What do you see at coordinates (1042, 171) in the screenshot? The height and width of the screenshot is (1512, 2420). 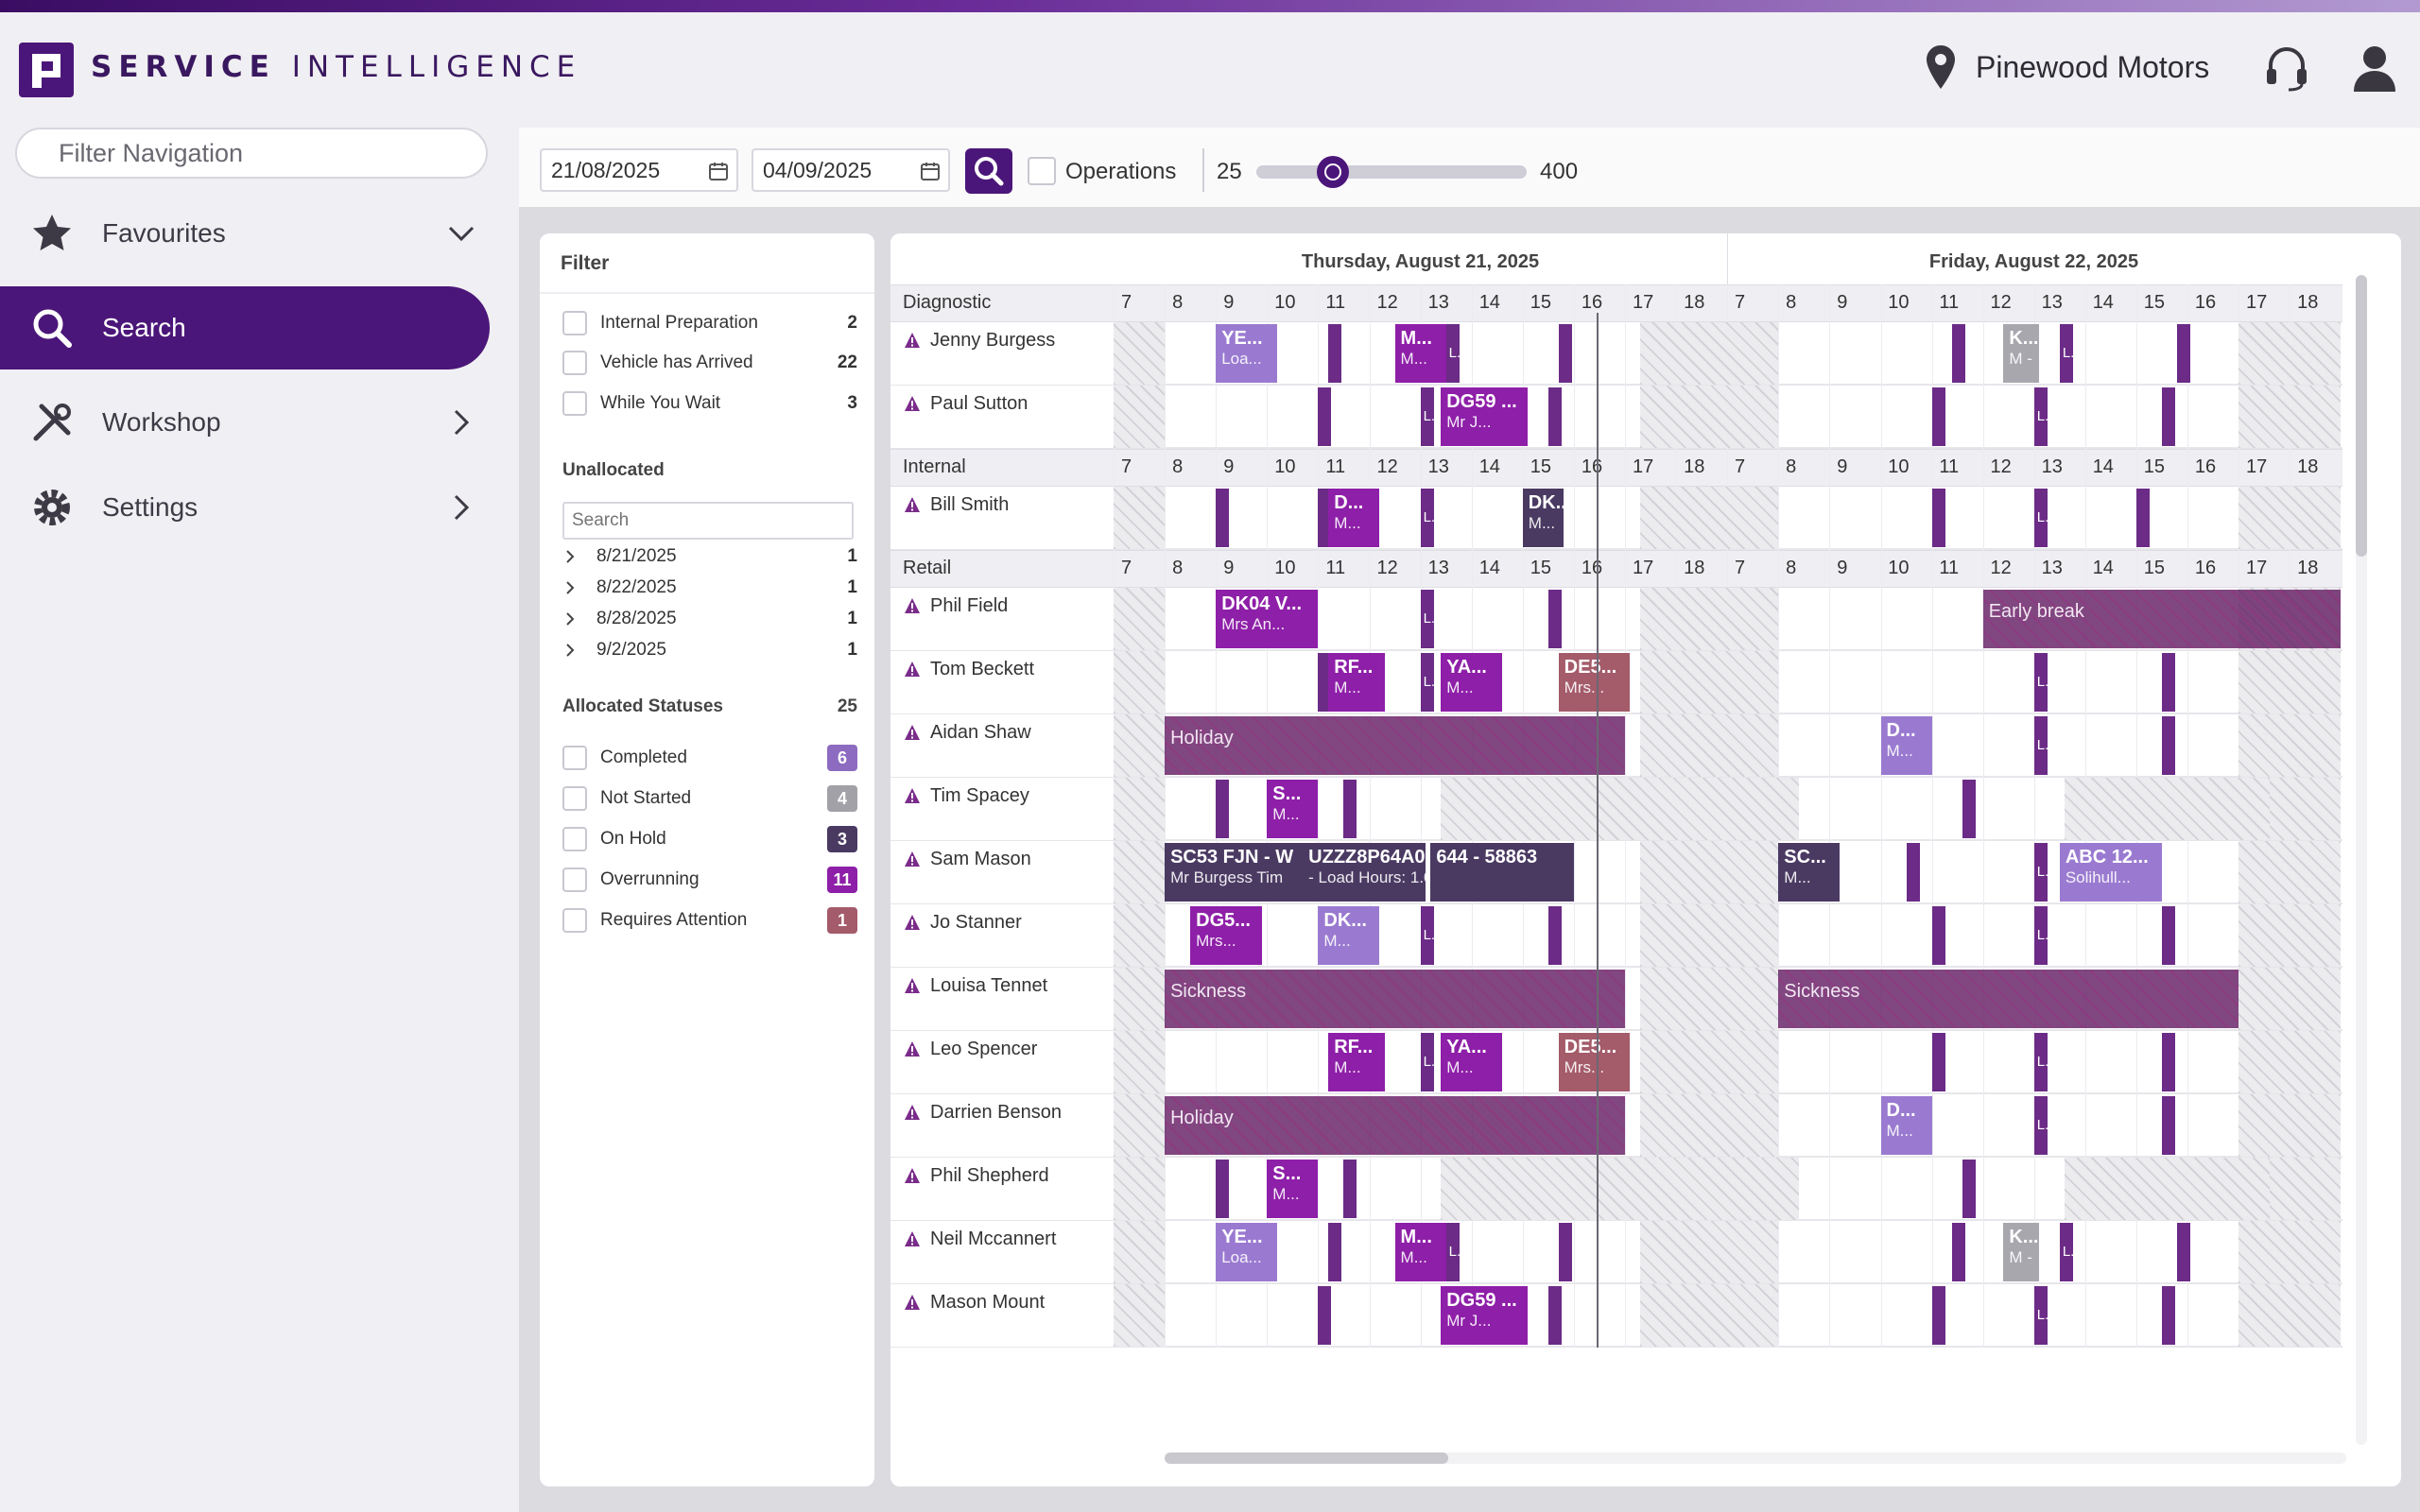 I see `operations-checkbox` at bounding box center [1042, 171].